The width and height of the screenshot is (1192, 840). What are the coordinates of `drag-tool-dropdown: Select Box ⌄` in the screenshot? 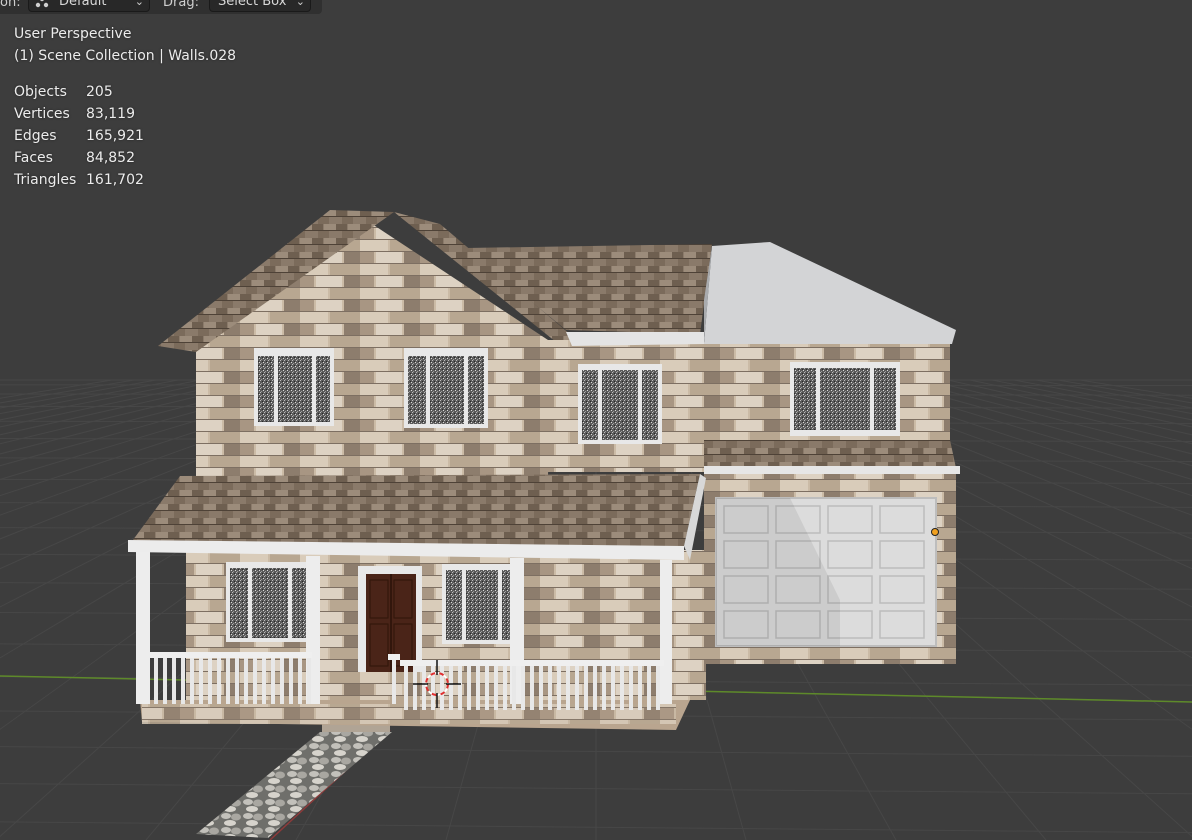 It's located at (260, 6).